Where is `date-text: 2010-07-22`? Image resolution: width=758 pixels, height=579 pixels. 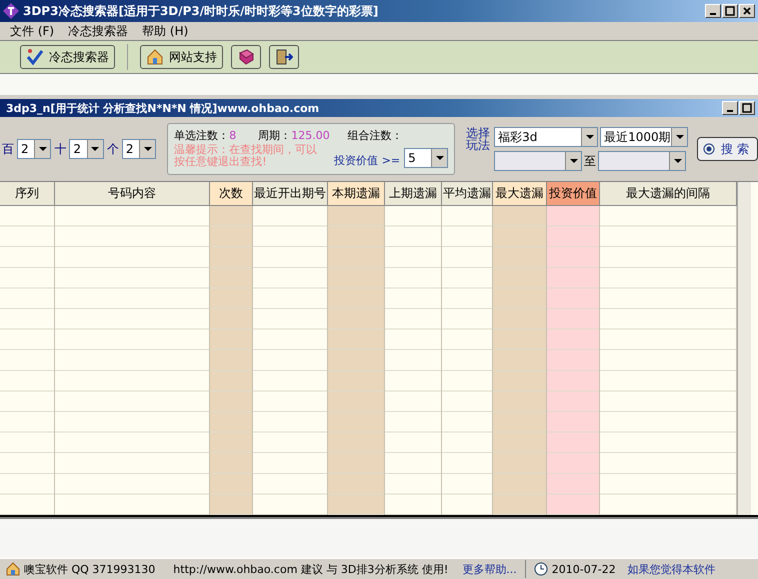 date-text: 2010-07-22 is located at coordinates (584, 569).